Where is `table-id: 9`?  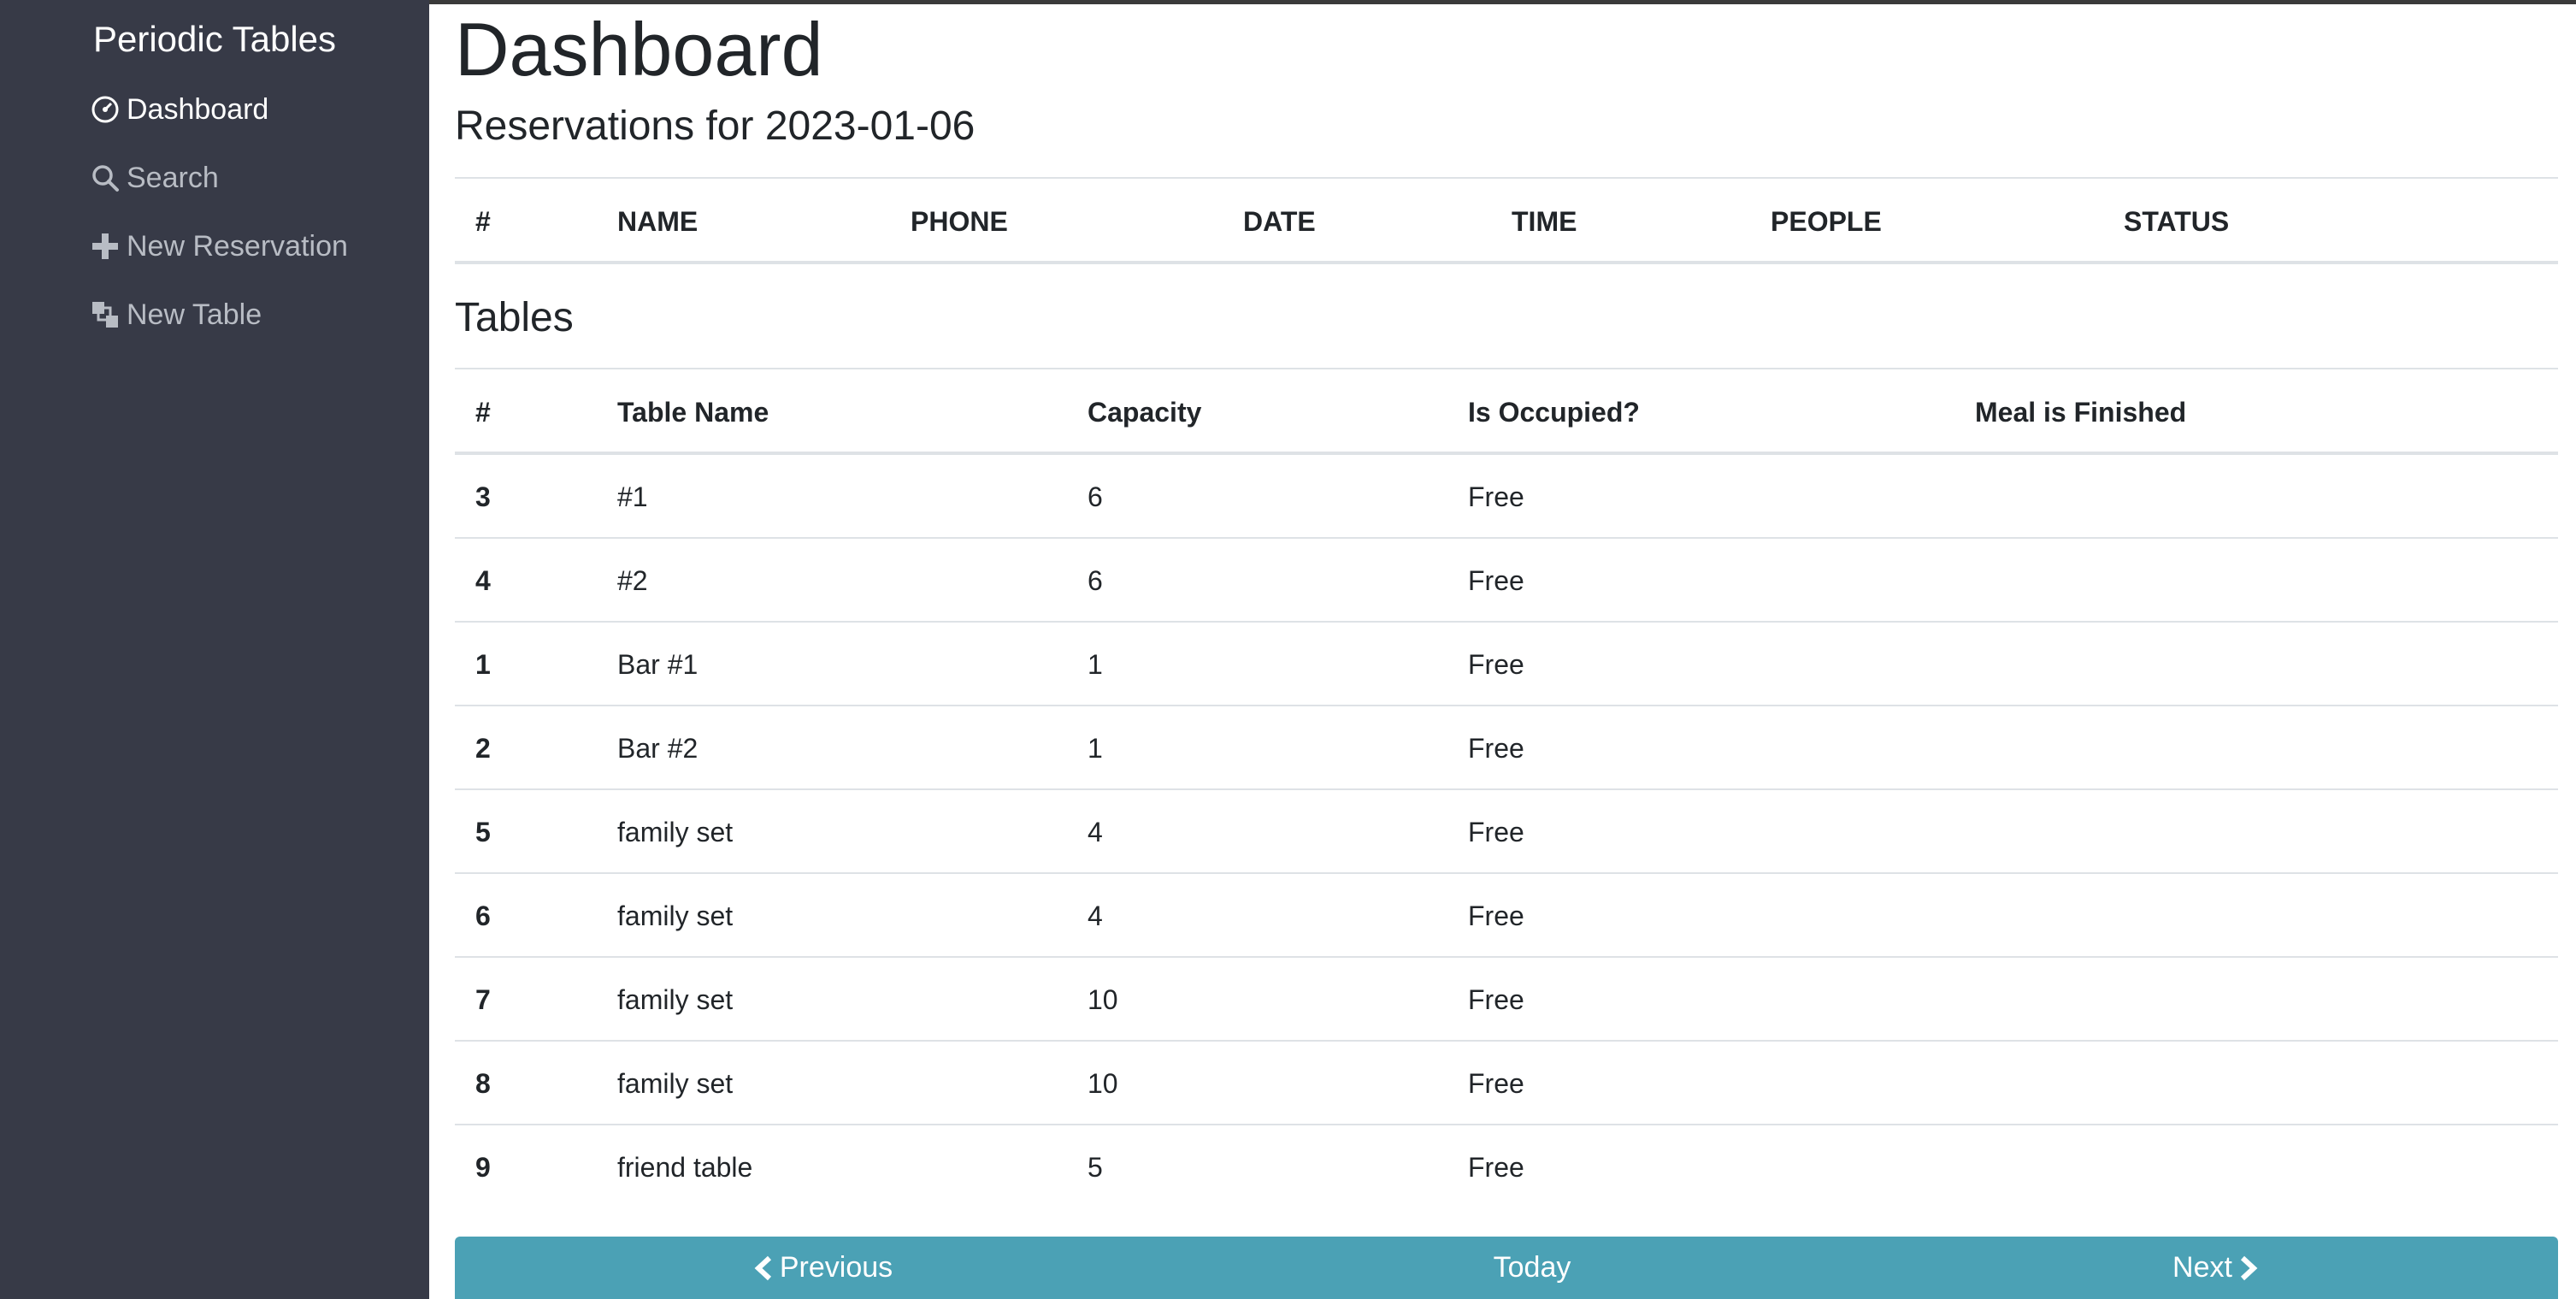
table-id: 9 is located at coordinates (483, 1167).